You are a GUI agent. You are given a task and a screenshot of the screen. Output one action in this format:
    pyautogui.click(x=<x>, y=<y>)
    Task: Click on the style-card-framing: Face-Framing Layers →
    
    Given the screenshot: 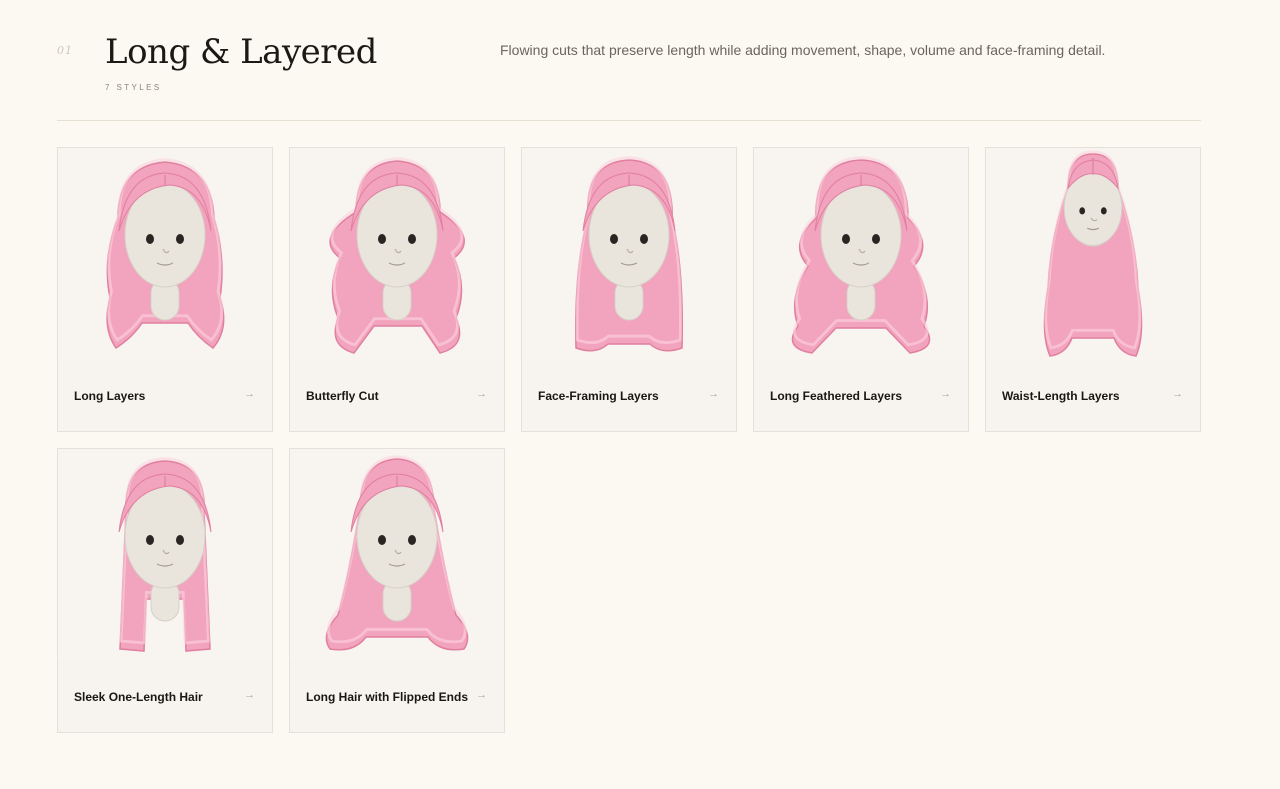 What is the action you would take?
    pyautogui.click(x=629, y=289)
    